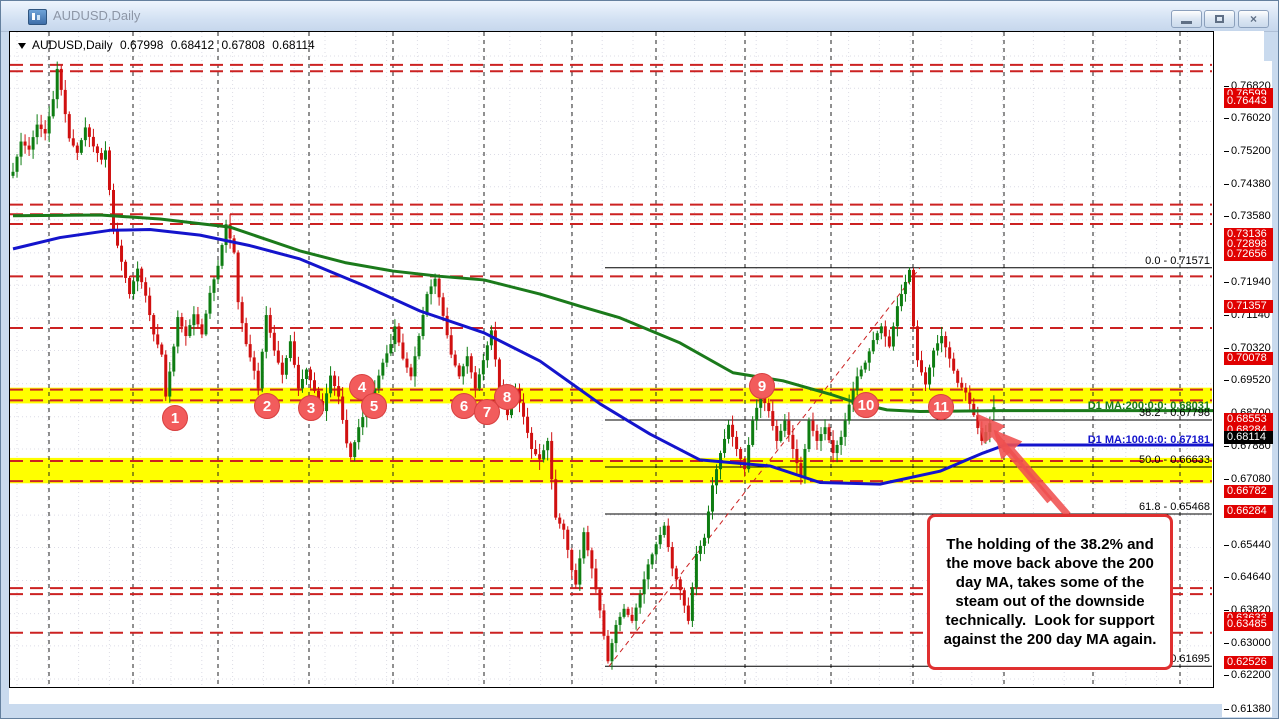 The width and height of the screenshot is (1279, 719). Describe the element at coordinates (1253, 19) in the screenshot. I see `close-button: ×` at that location.